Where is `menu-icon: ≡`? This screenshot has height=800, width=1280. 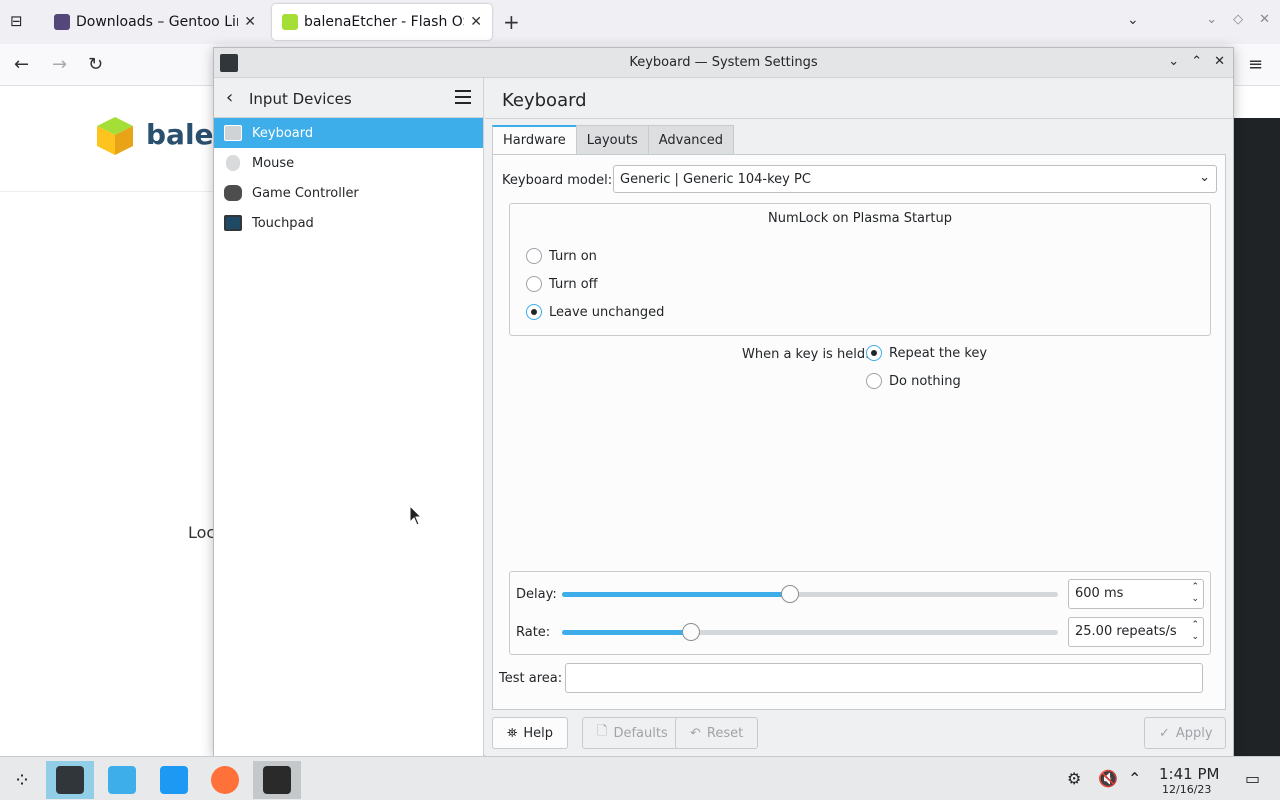 menu-icon: ≡ is located at coordinates (1255, 64).